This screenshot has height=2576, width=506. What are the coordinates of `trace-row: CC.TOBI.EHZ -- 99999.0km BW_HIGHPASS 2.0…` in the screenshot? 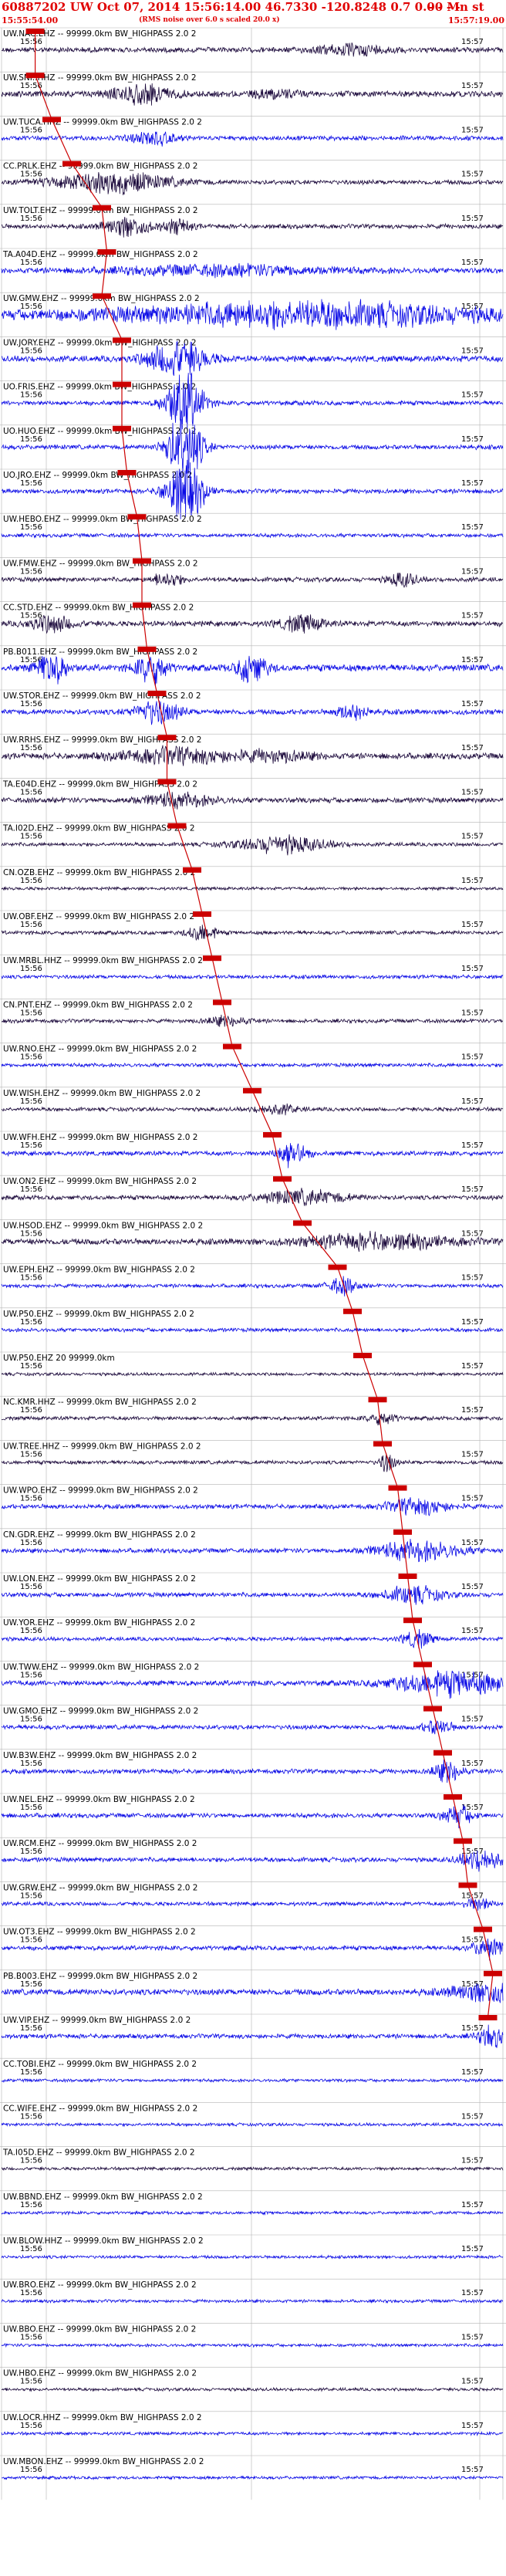 It's located at (253, 2070).